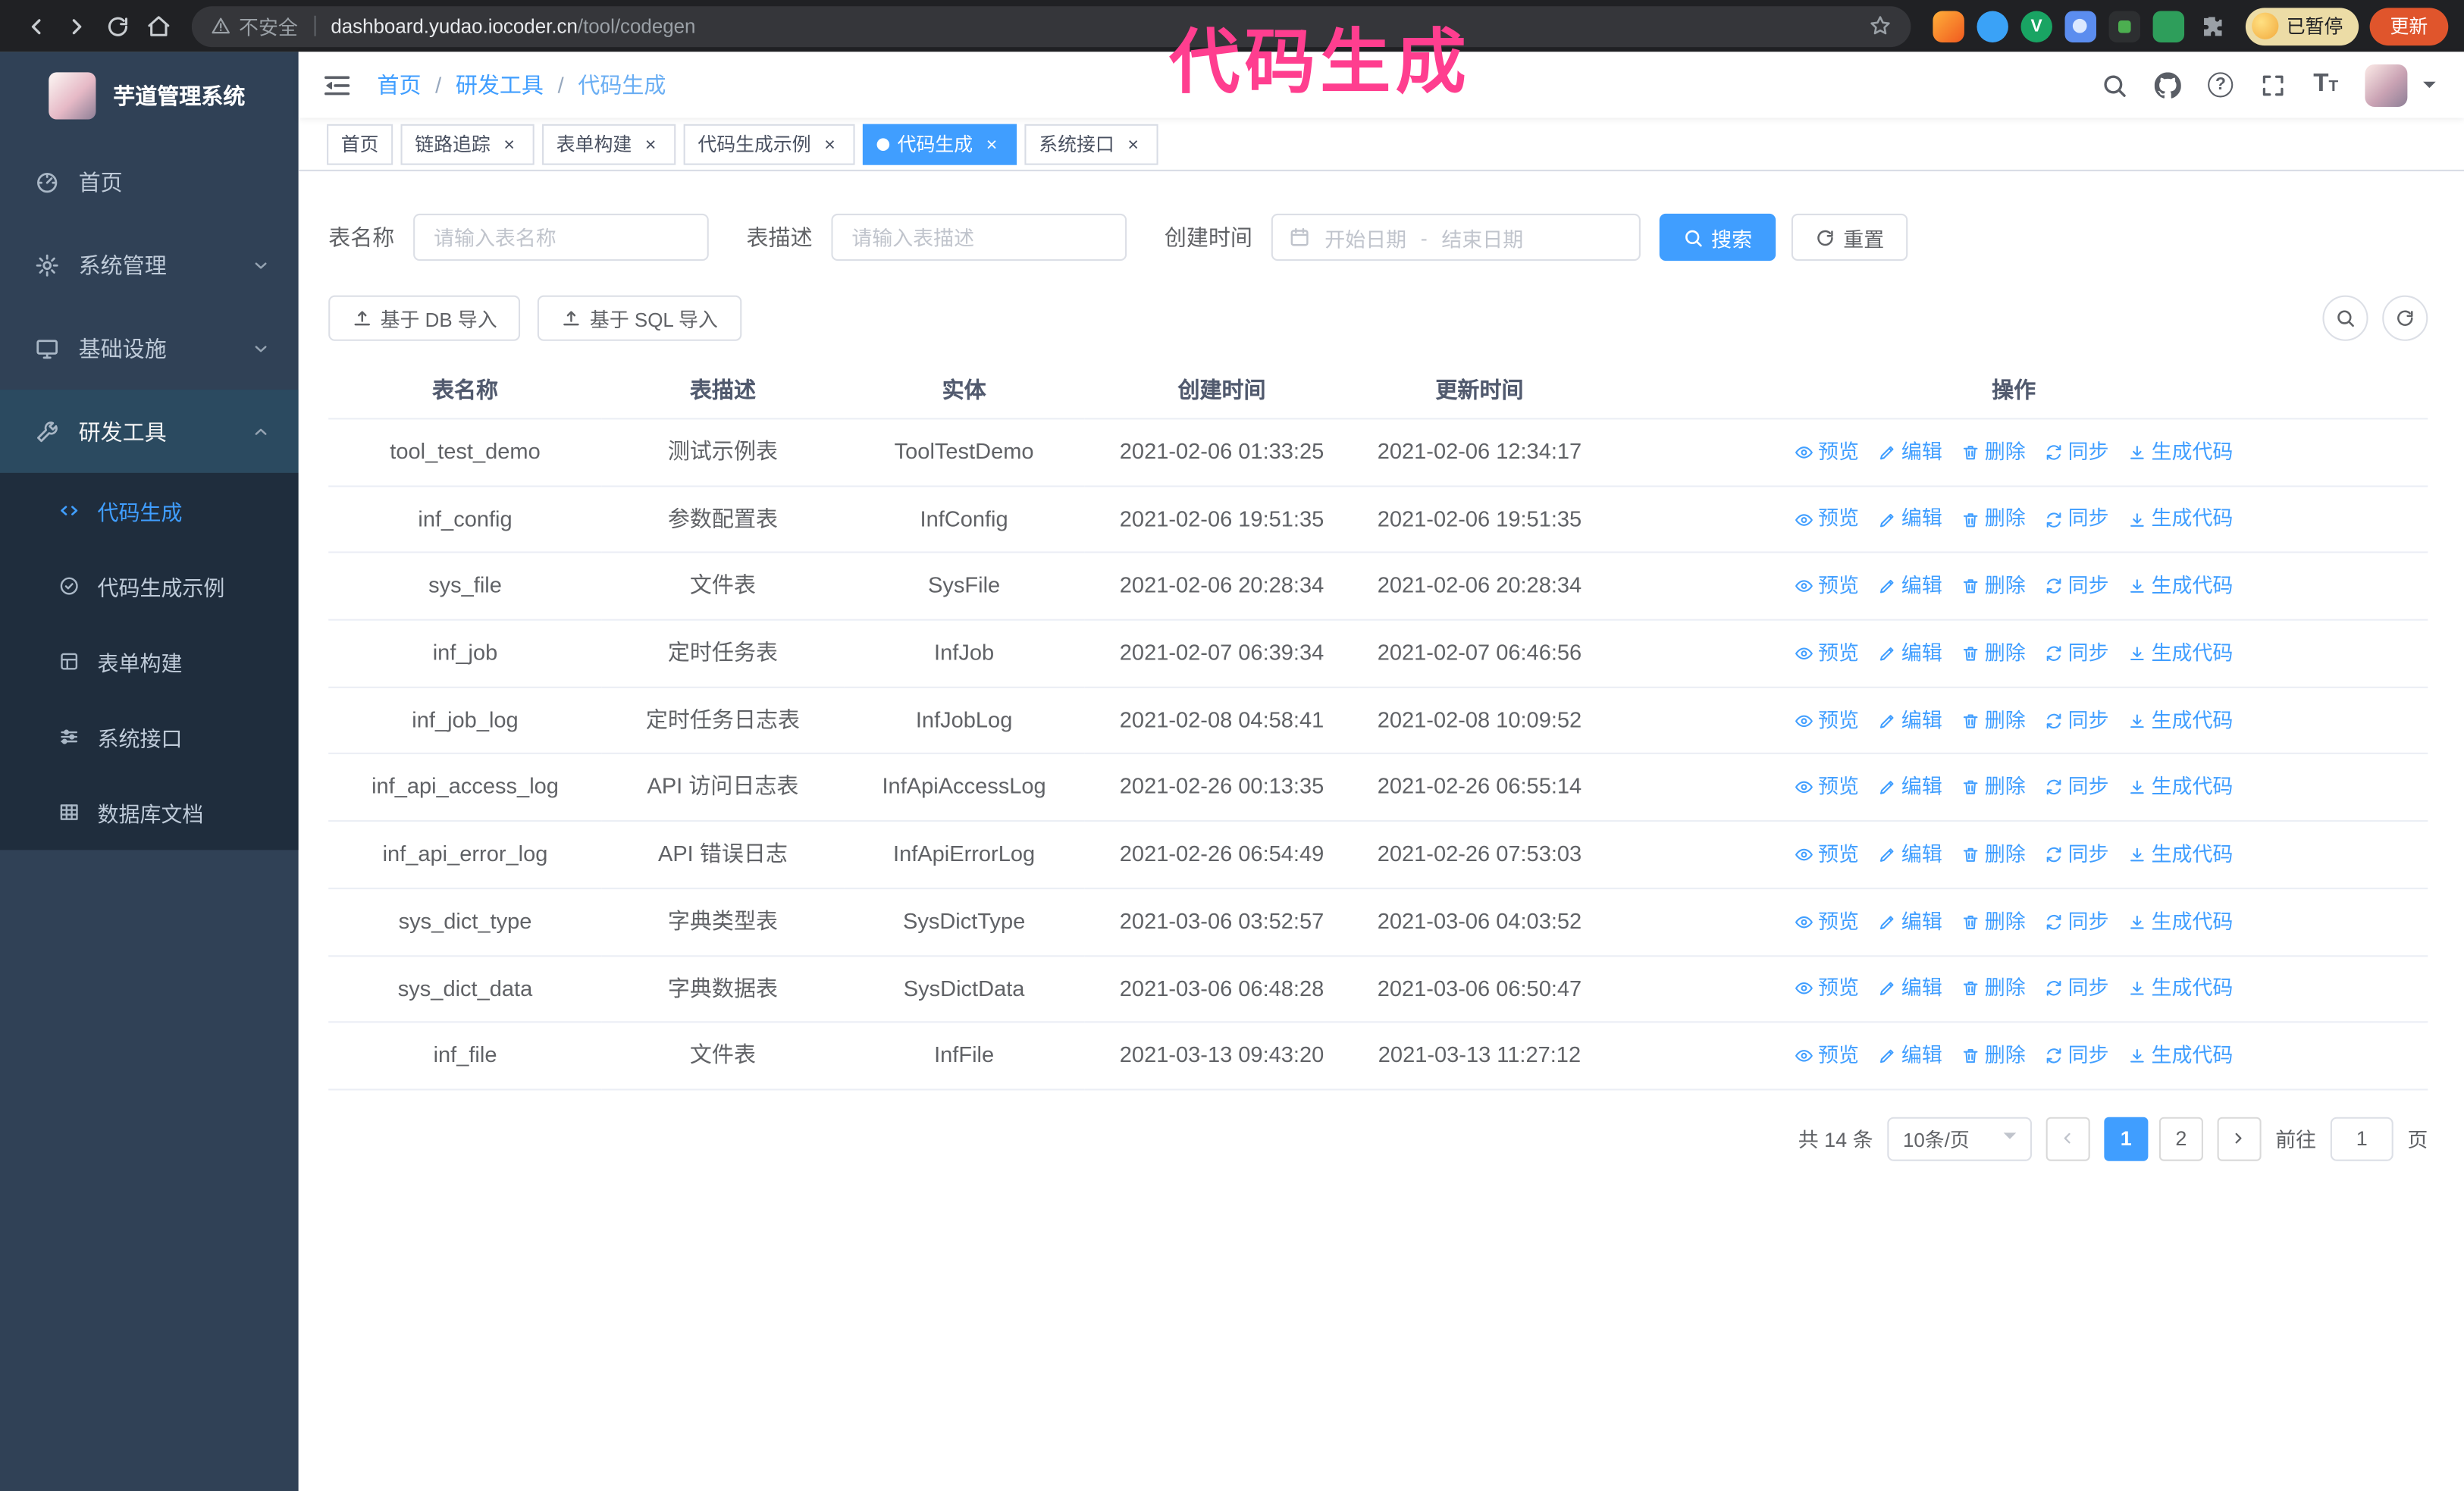 Image resolution: width=2464 pixels, height=1491 pixels. I want to click on page-button: 1, so click(2126, 1139).